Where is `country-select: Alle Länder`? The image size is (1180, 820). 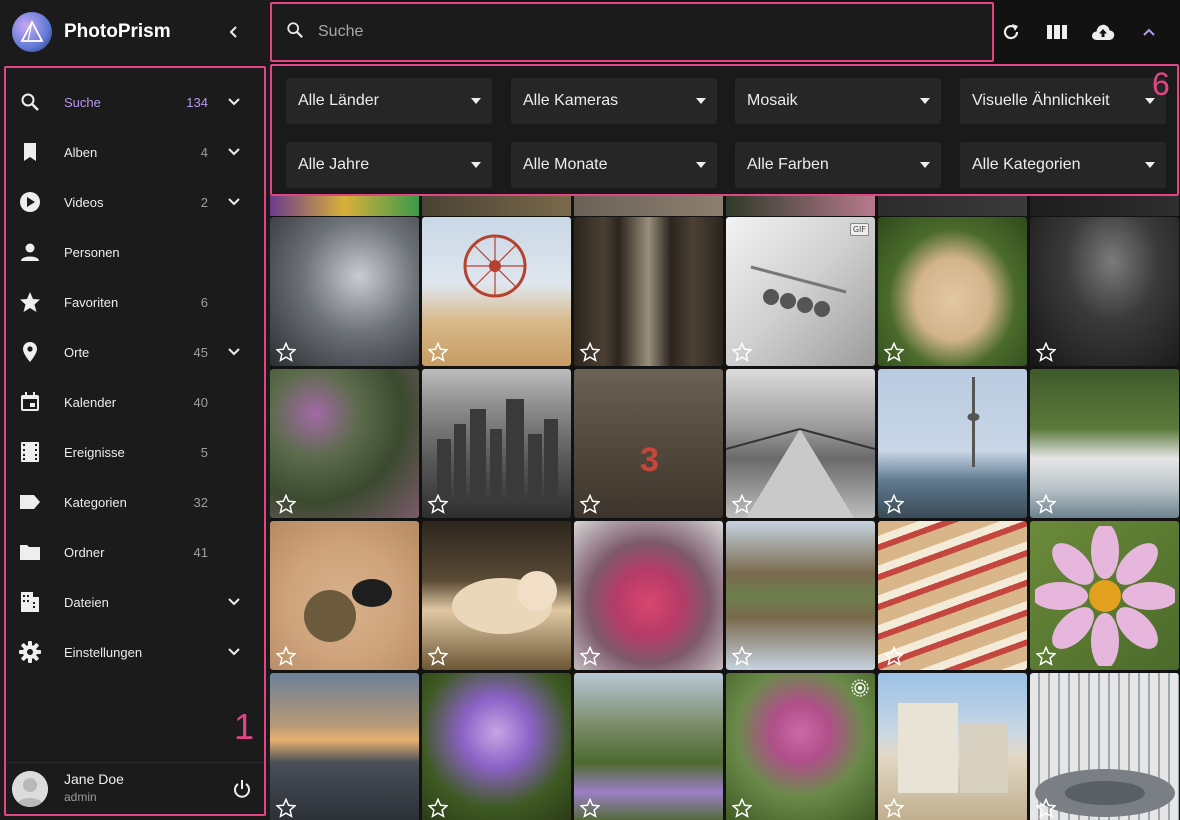 country-select: Alle Länder is located at coordinates (389, 101).